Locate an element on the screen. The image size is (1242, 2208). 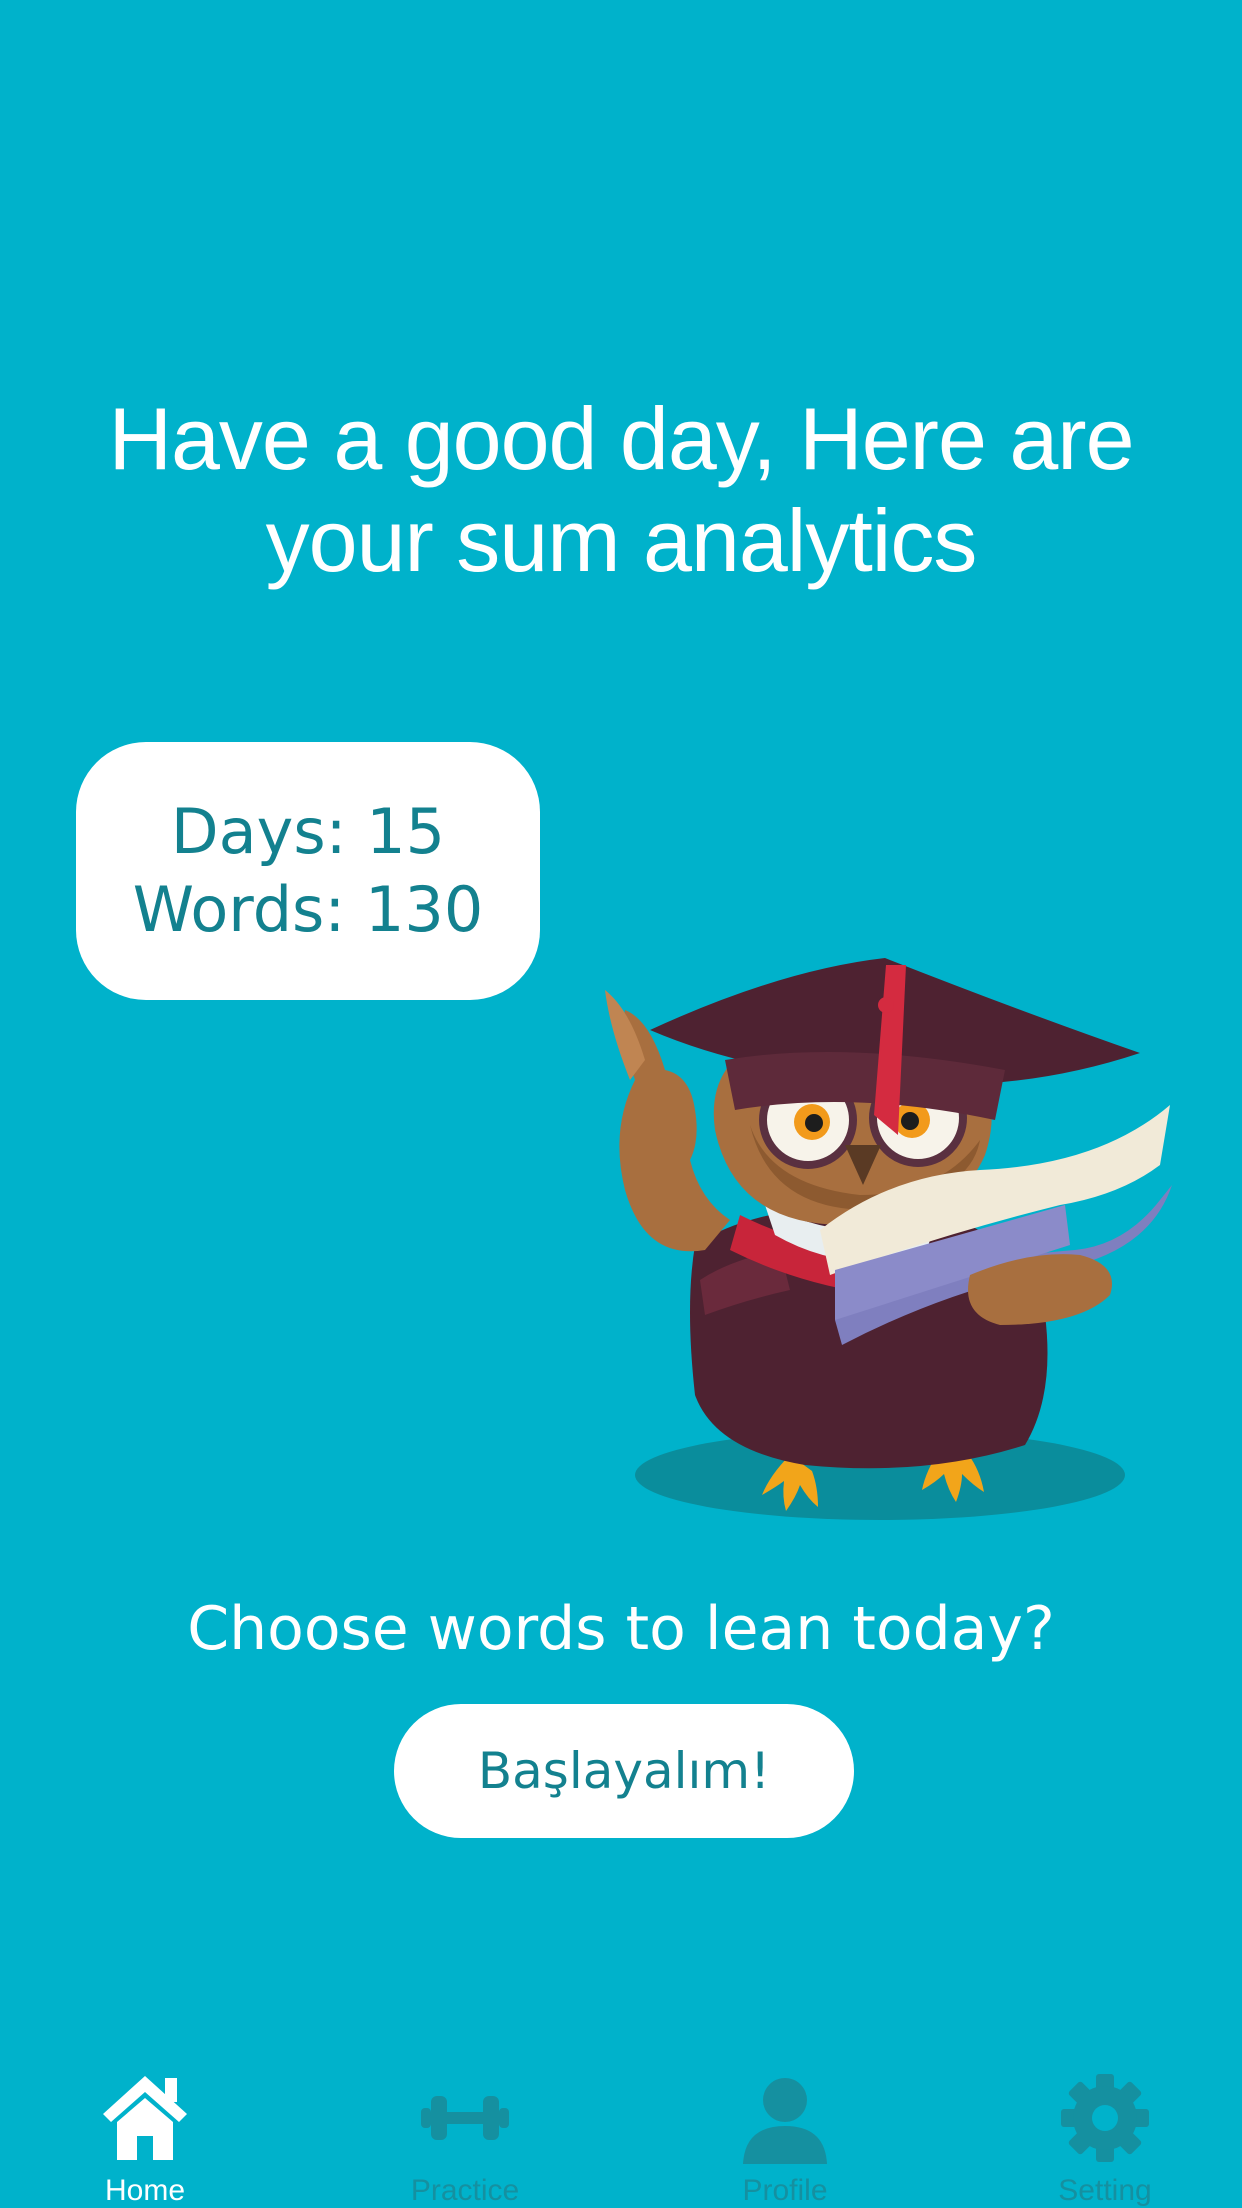
words-stat: Words: 130 is located at coordinates (308, 909).